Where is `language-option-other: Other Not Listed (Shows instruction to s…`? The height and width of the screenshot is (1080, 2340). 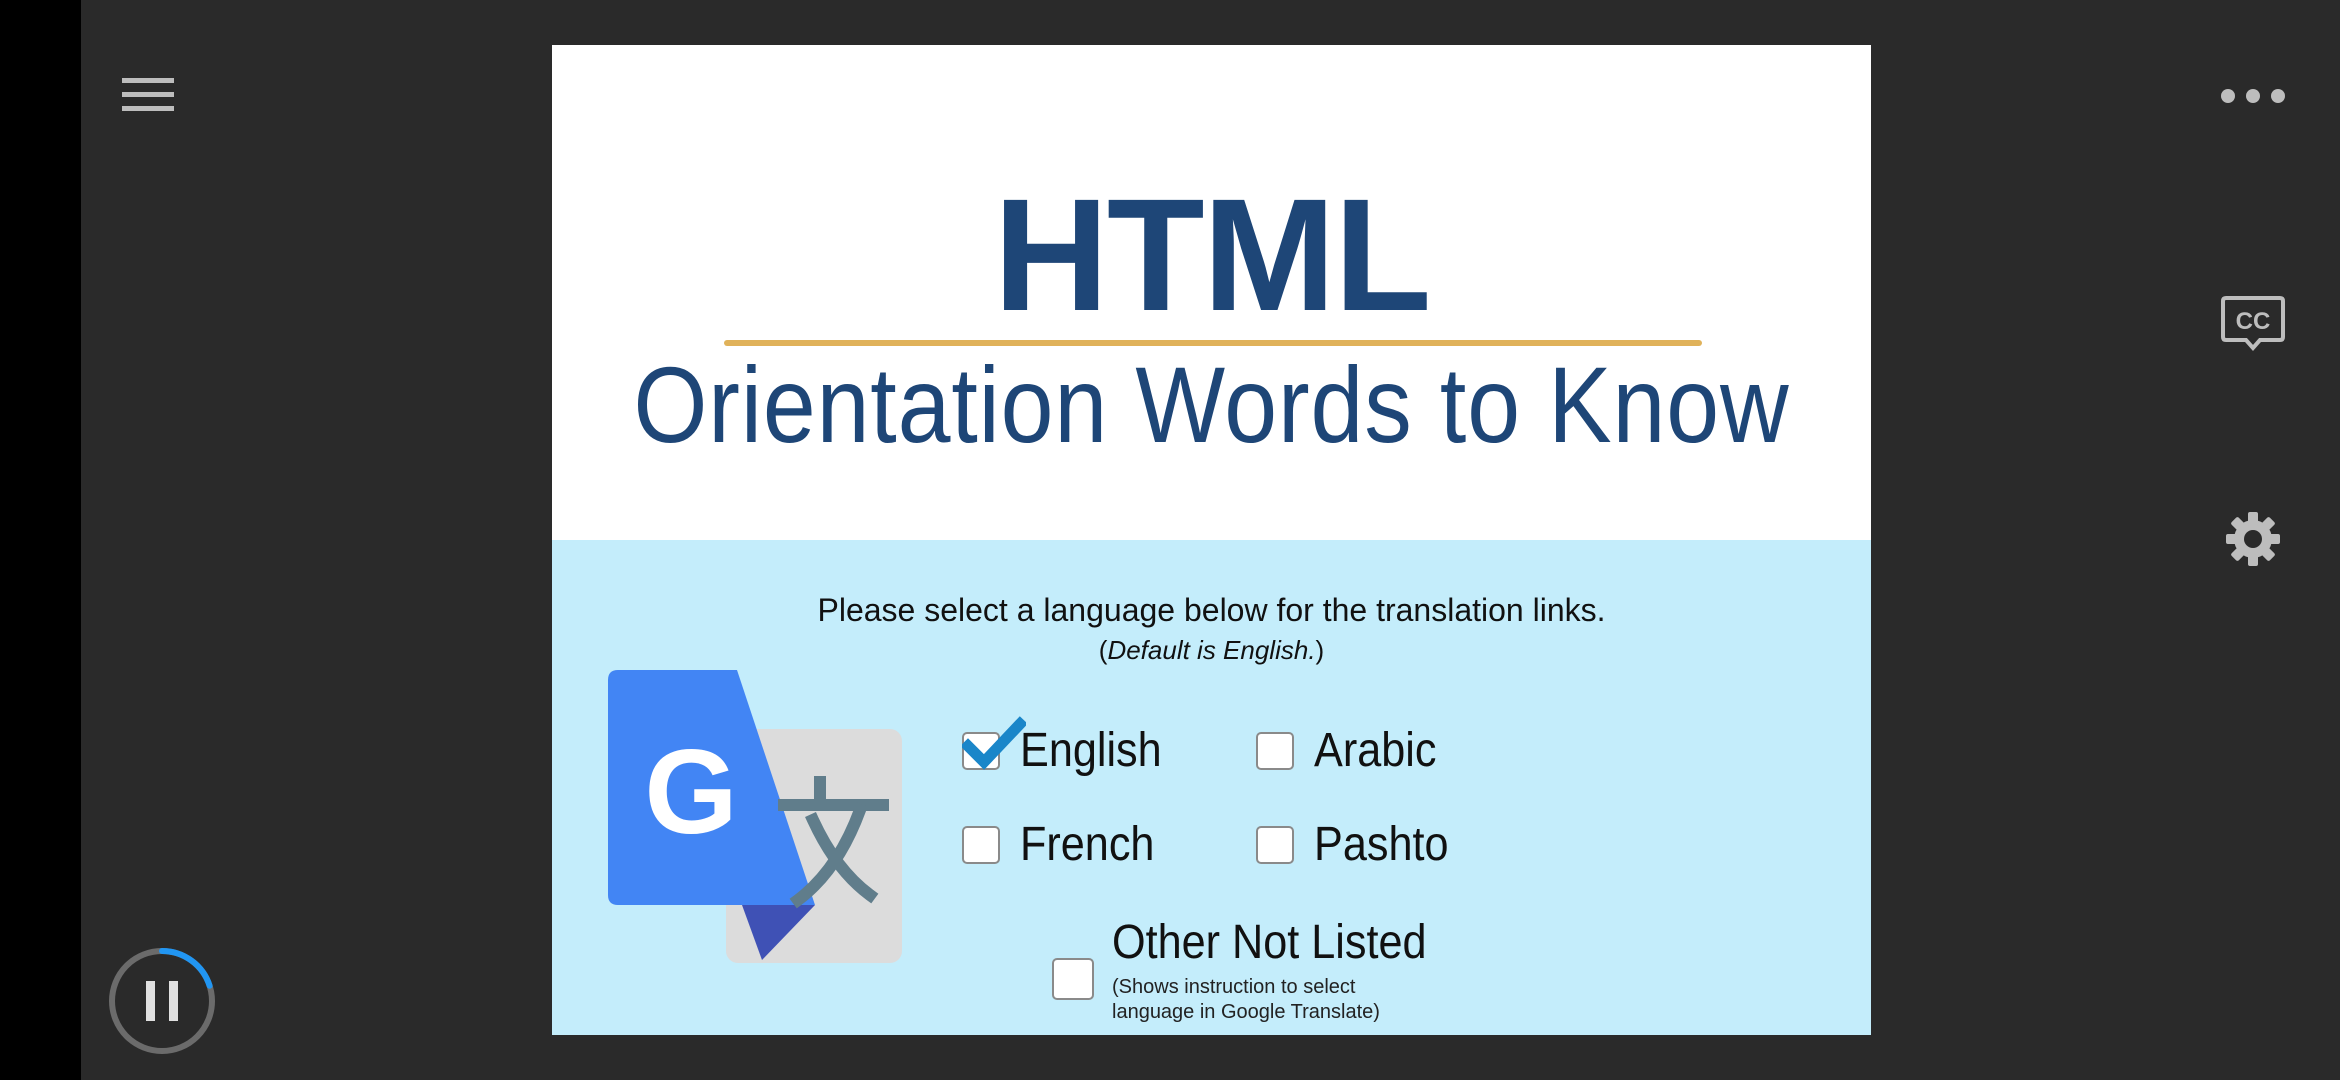 language-option-other: Other Not Listed (Shows instruction to s… is located at coordinates (1257, 970).